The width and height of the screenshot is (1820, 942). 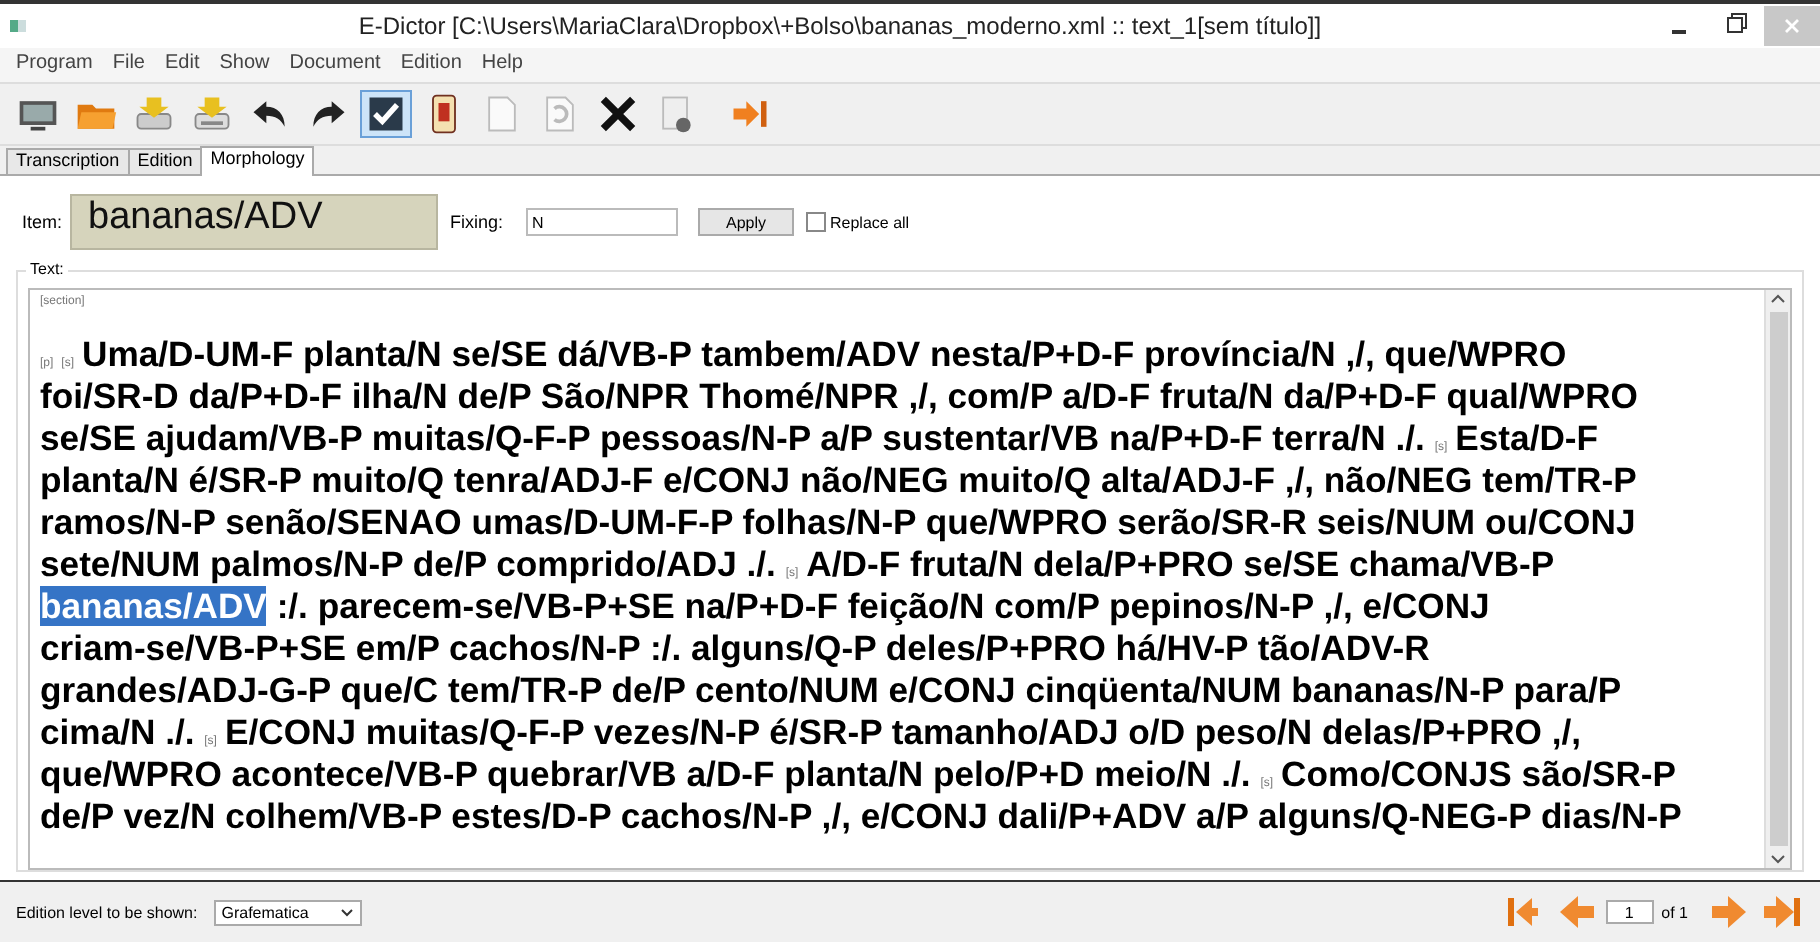 I want to click on annotated-text: criam-se/VB-P+SE em/P cachos/N-P :/. alguns/Q-P deles/P+PRO há/HV-P tão/ADV-R, so click(x=735, y=648).